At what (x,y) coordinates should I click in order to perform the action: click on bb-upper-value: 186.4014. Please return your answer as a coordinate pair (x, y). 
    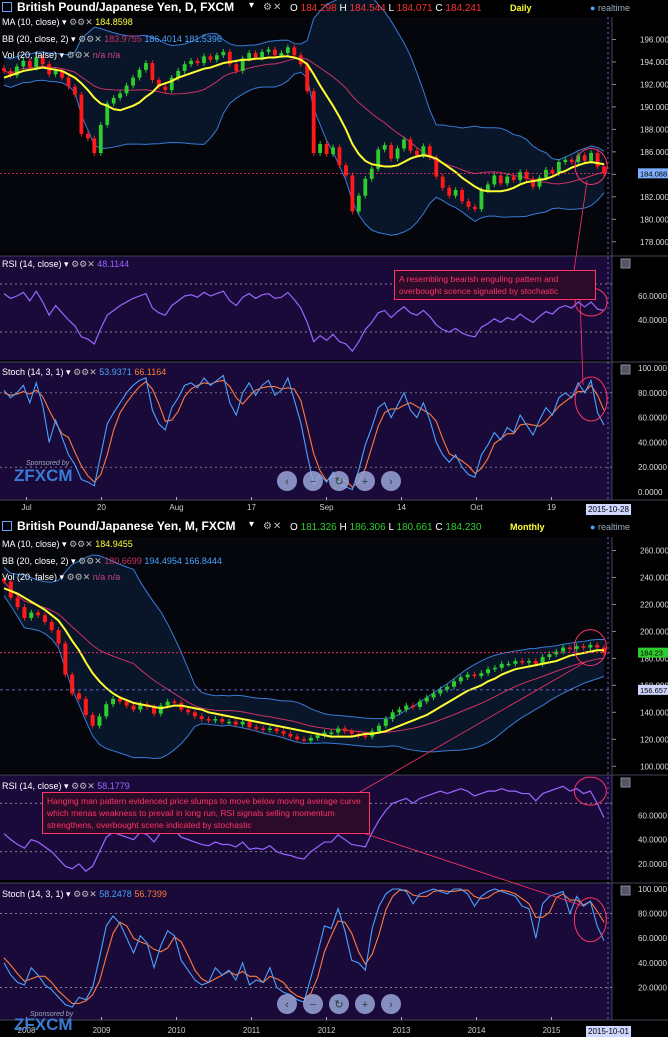
    Looking at the image, I should click on (163, 39).